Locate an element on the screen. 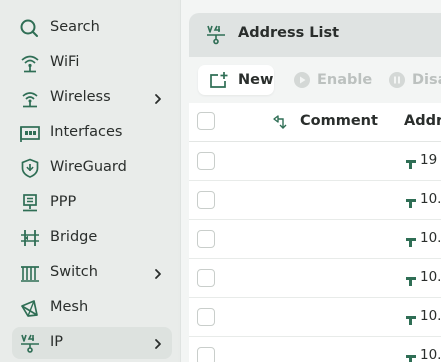 The height and width of the screenshot is (362, 441). bridge-icon is located at coordinates (30, 238).